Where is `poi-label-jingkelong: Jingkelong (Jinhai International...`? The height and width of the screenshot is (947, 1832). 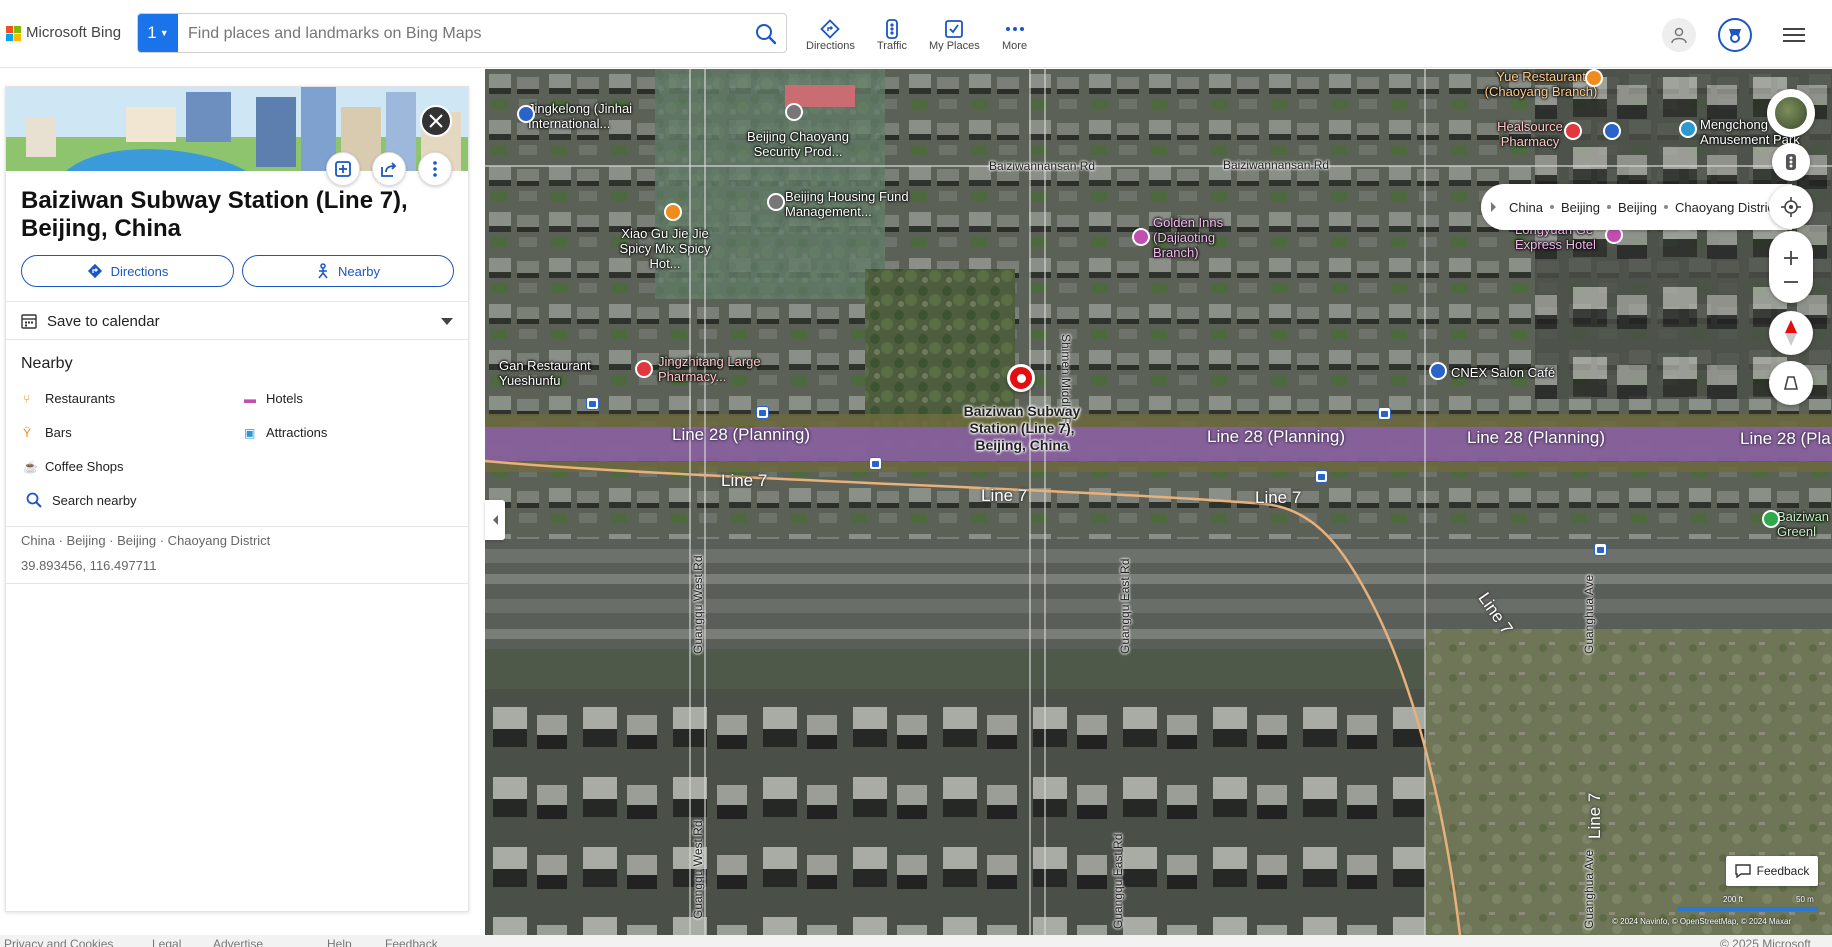
poi-label-jingkelong: Jingkelong (Jinhai International... is located at coordinates (583, 116).